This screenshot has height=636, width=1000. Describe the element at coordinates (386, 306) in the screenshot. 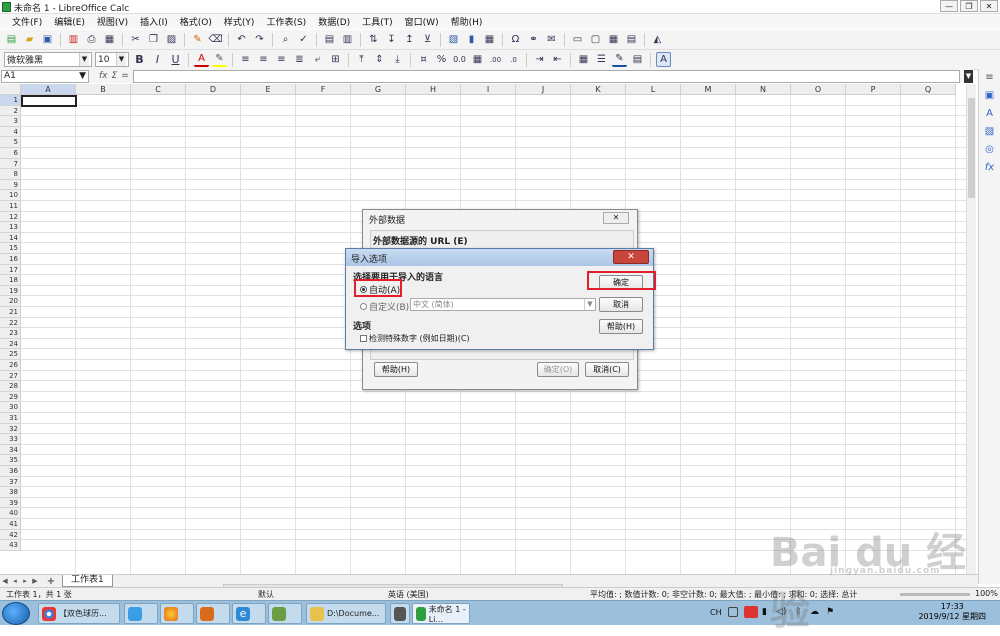

I see `custom-radio: 自定义(B):` at that location.